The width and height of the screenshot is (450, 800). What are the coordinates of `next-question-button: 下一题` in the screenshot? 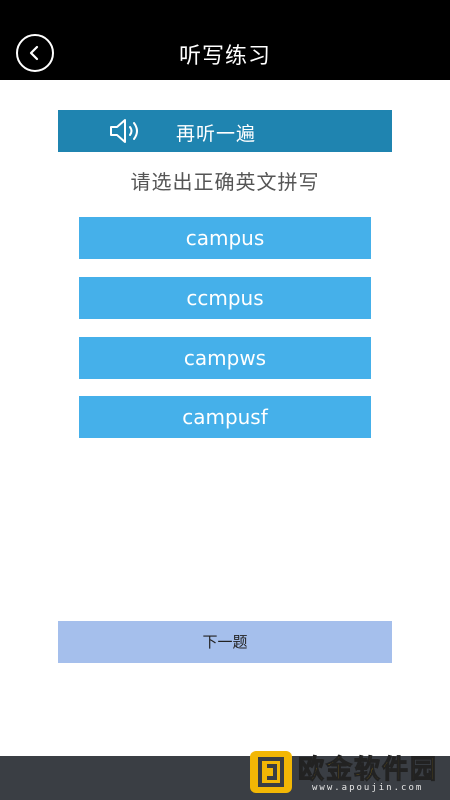 It's located at (225, 642).